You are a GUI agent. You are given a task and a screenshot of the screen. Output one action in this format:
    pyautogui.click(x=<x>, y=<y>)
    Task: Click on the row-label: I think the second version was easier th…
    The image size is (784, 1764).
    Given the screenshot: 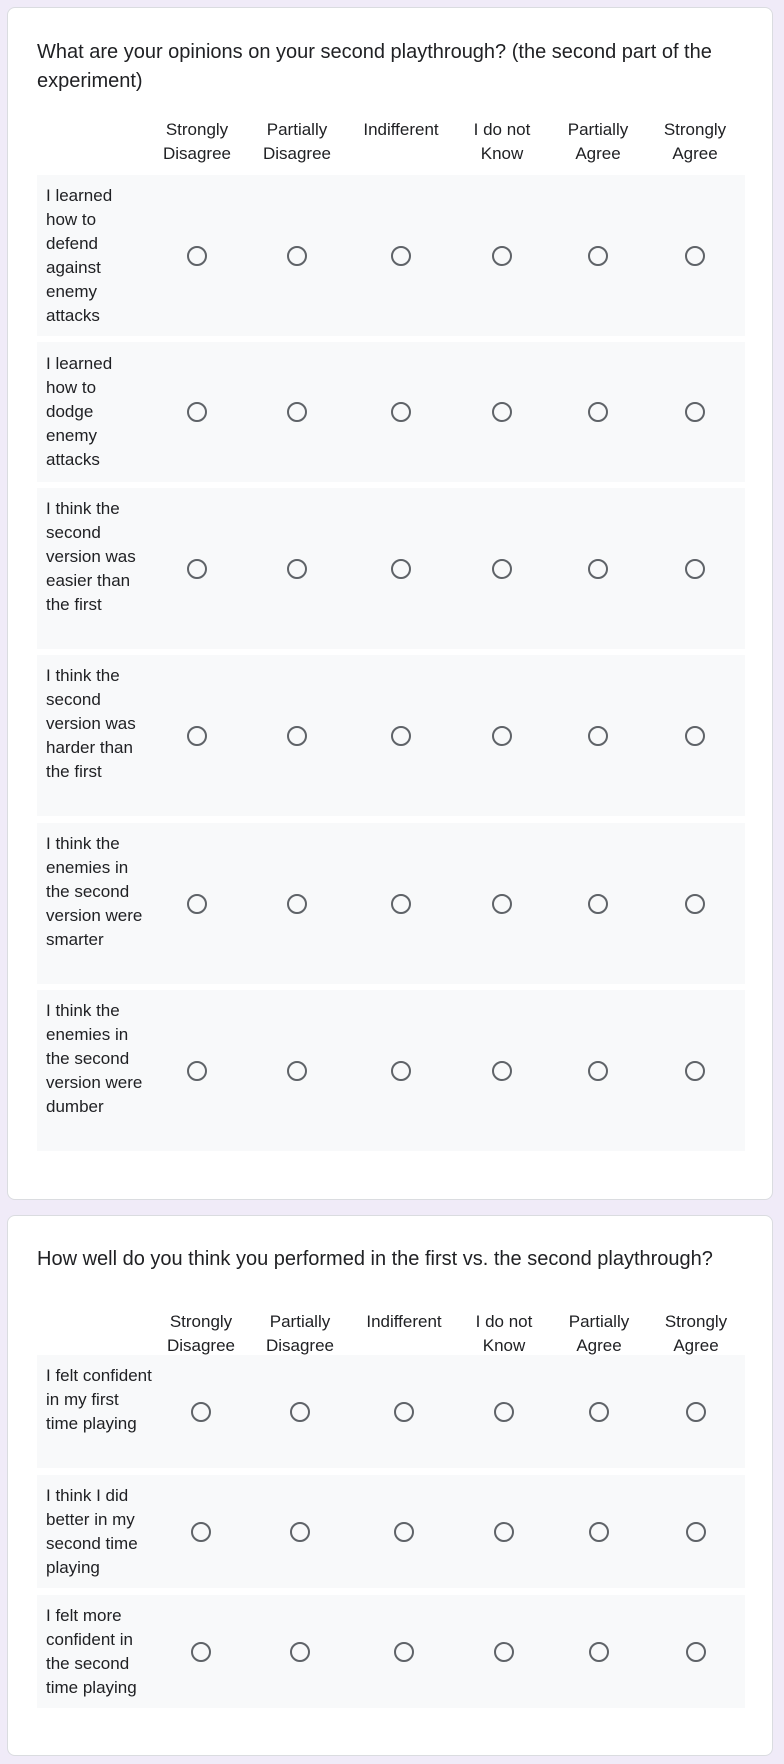 What is the action you would take?
    pyautogui.click(x=91, y=556)
    